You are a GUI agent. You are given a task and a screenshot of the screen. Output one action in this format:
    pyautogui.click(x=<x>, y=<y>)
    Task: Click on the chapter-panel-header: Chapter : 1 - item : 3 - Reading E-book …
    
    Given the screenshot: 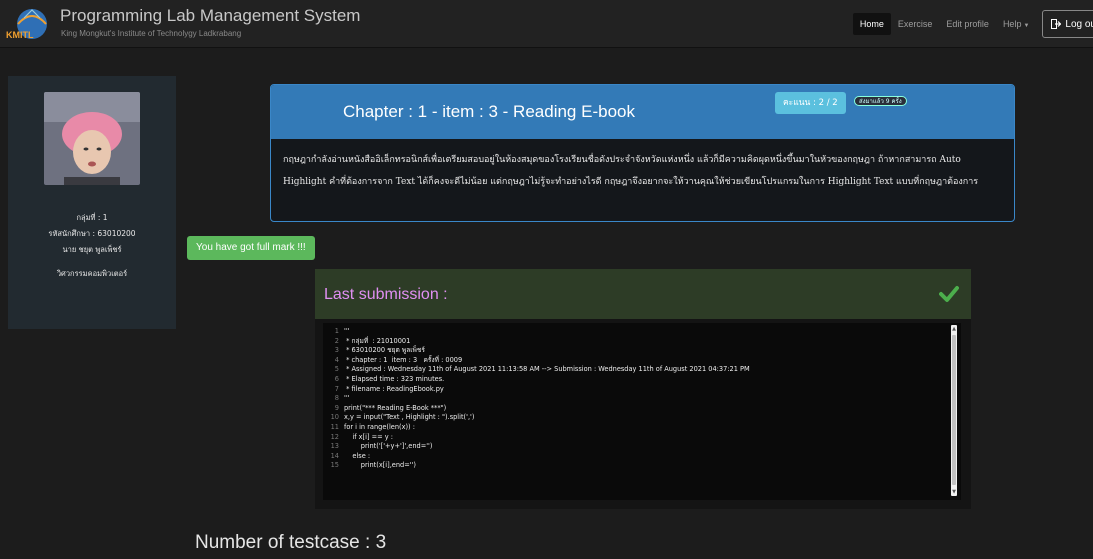 What is the action you would take?
    pyautogui.click(x=642, y=112)
    